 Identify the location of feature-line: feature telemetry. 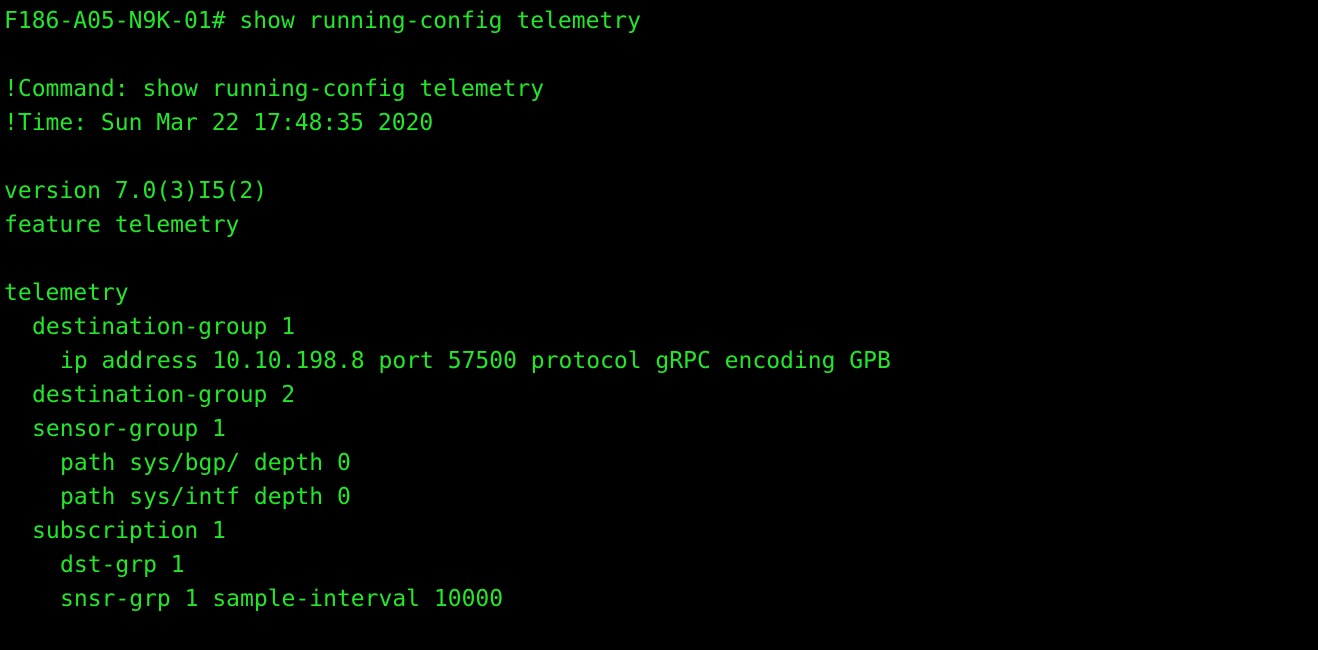
(122, 225).